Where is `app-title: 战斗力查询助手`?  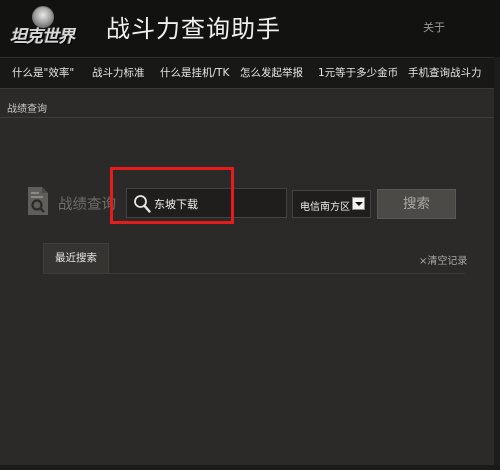 app-title: 战斗力查询助手 is located at coordinates (193, 29).